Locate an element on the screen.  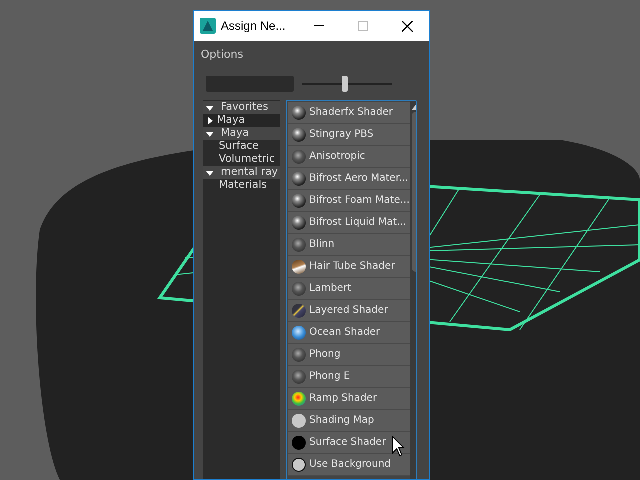
shader-list-item: Shading Map is located at coordinates (349, 421).